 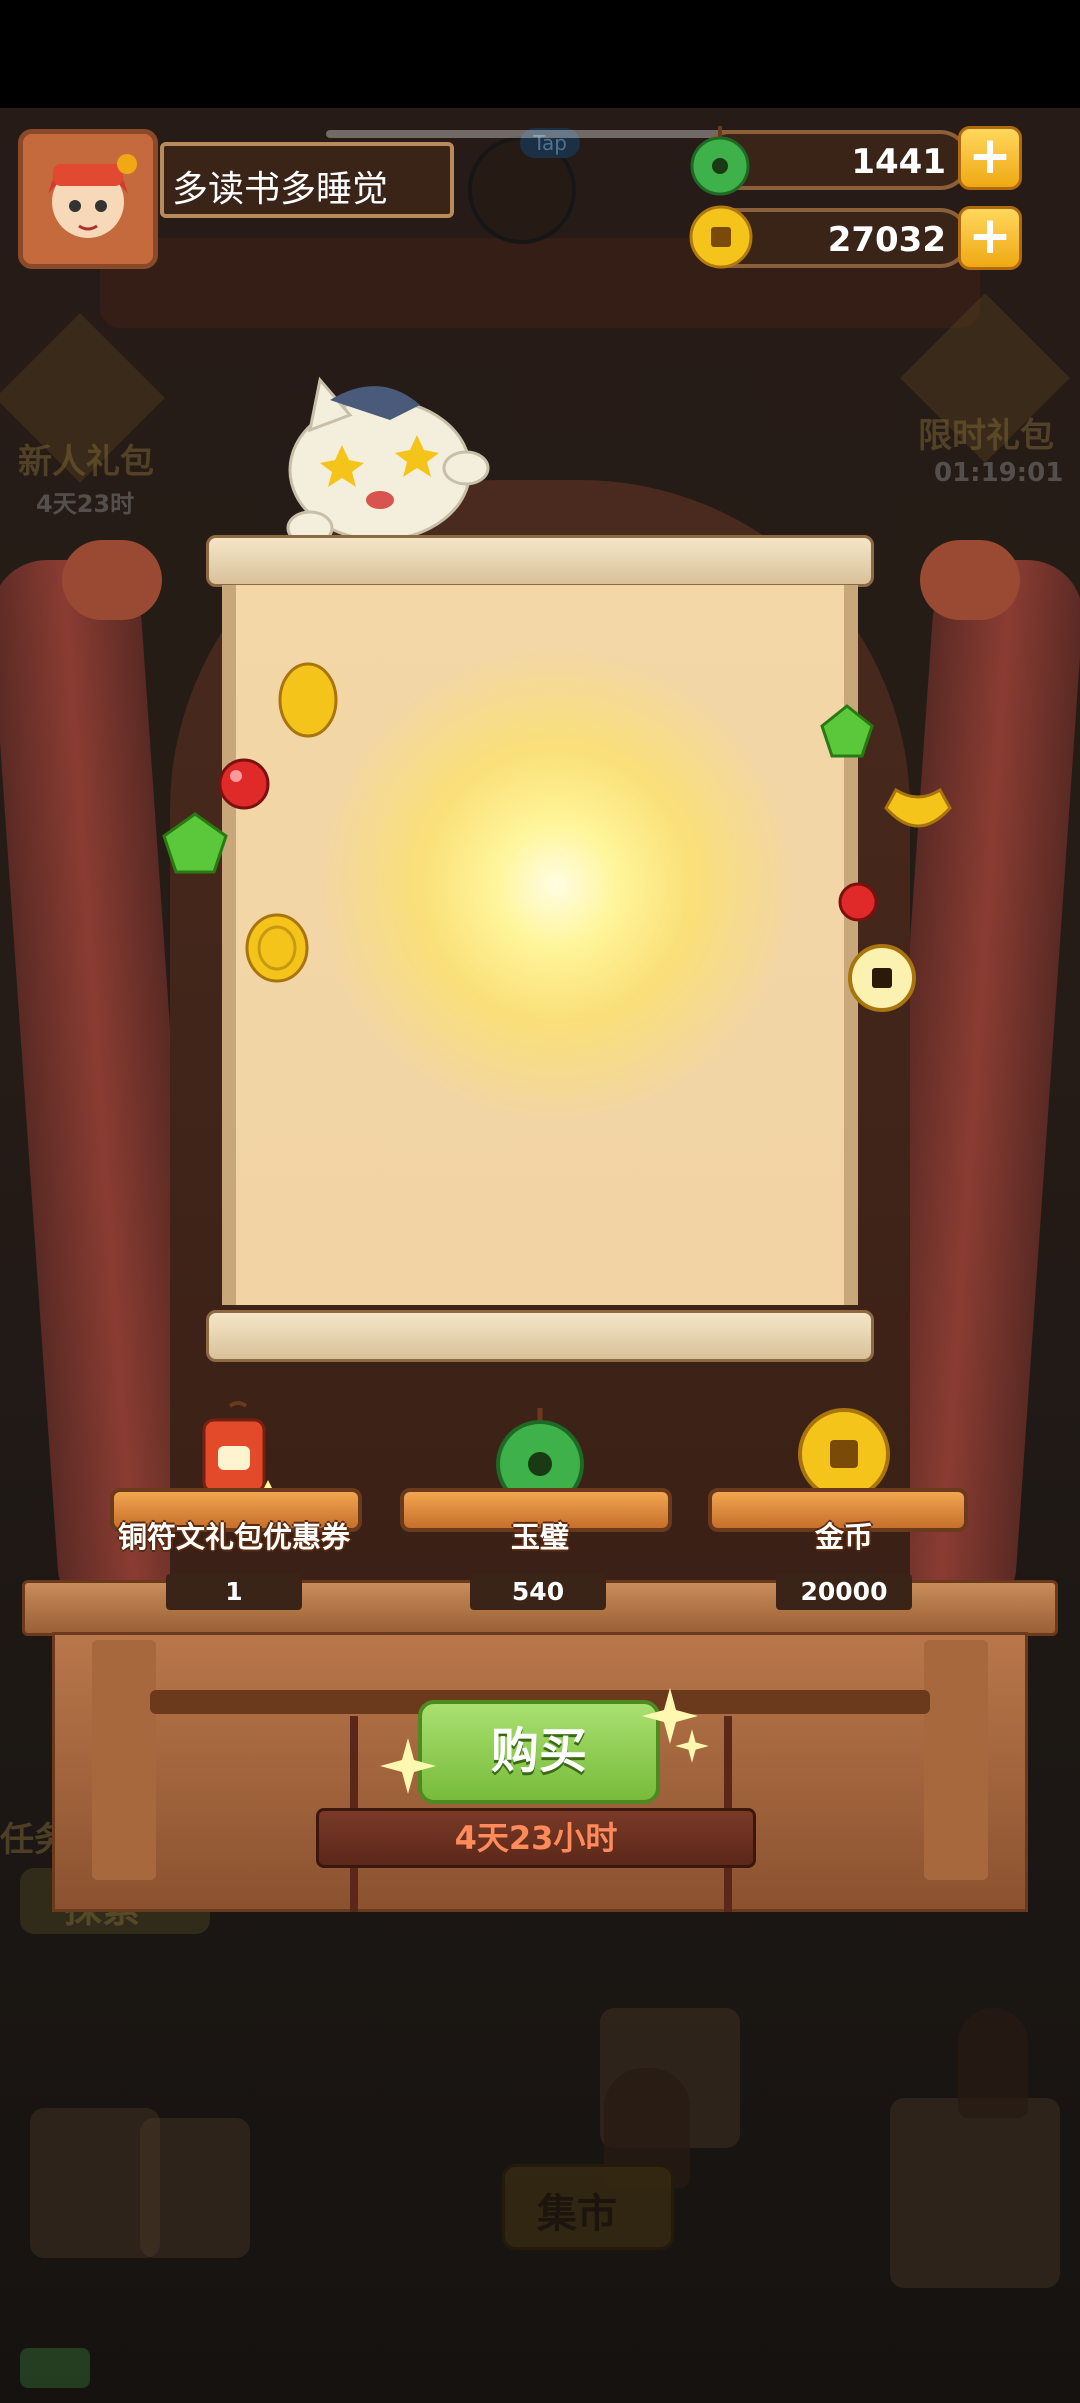 I want to click on coin-amount: 27032, so click(x=886, y=240).